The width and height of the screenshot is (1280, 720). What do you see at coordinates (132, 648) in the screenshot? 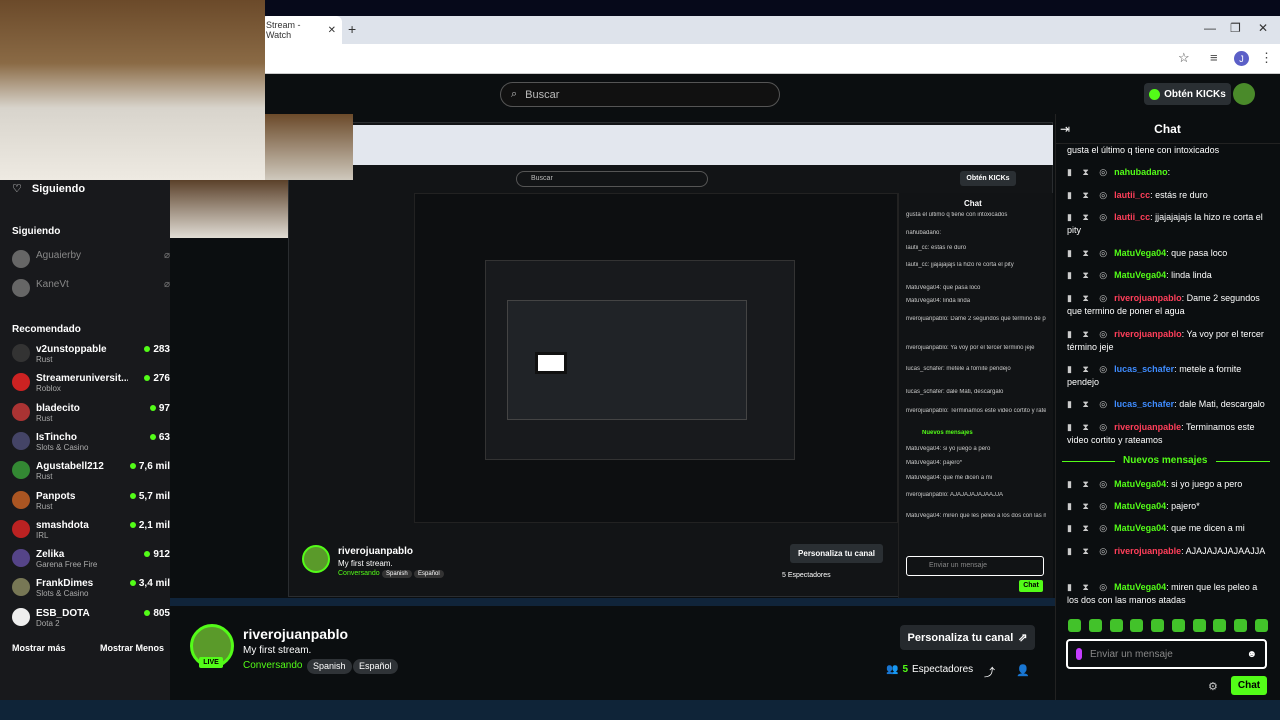
I see `show-less-link: Mostrar Menos` at bounding box center [132, 648].